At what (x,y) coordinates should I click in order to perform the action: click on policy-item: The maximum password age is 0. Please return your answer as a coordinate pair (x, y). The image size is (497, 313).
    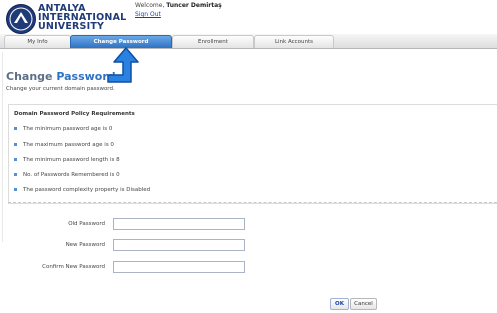
    Looking at the image, I should click on (64, 145).